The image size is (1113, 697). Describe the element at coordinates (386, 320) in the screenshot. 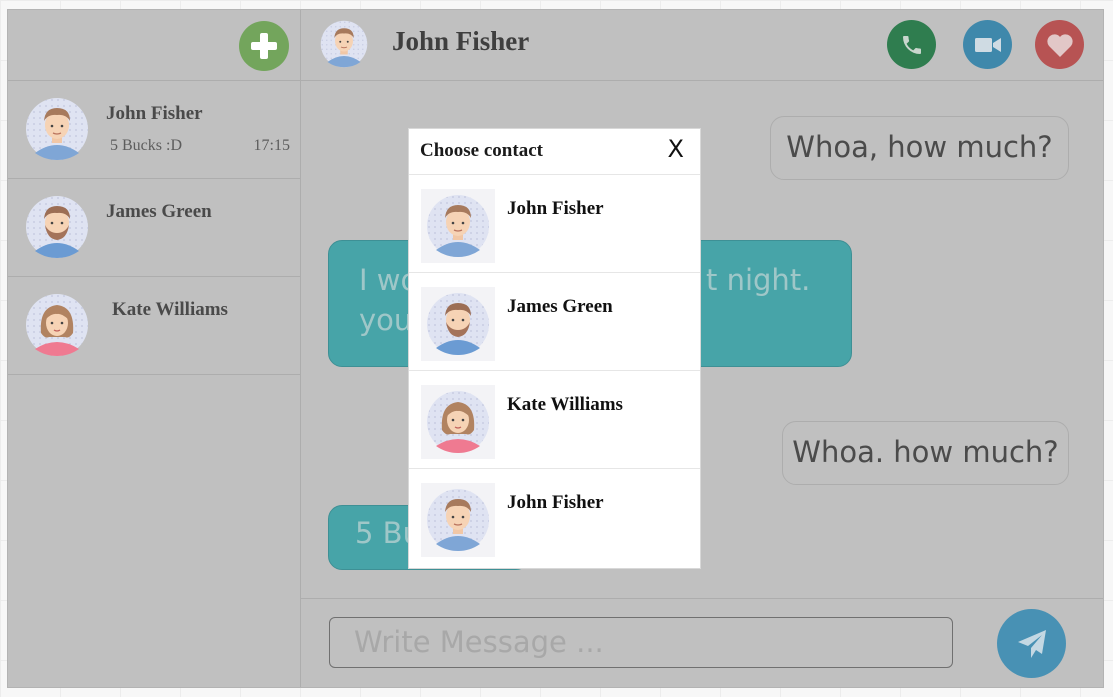

I see `message-text: you` at that location.